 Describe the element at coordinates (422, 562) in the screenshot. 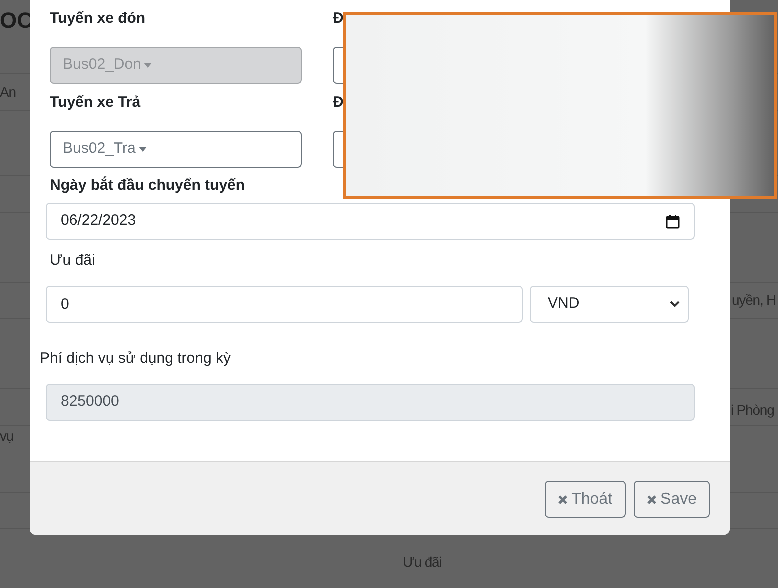

I see `table-text: Ưu đãi` at that location.